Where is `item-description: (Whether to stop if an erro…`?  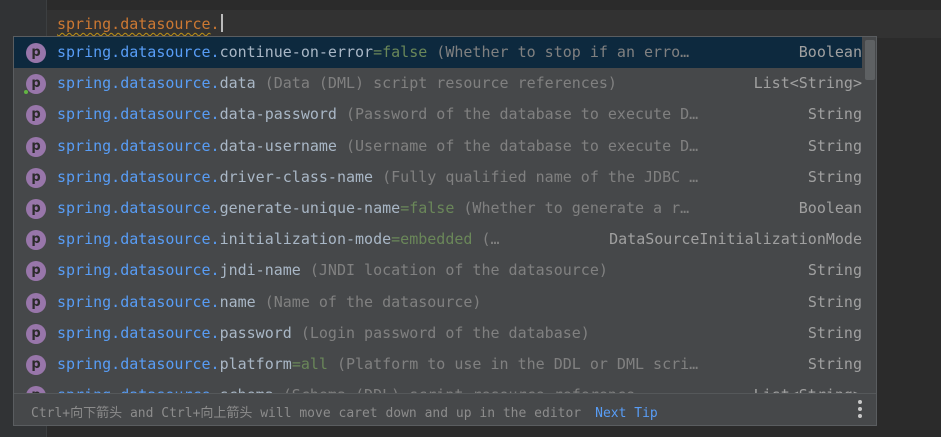 item-description: (Whether to stop if an erro… is located at coordinates (558, 52).